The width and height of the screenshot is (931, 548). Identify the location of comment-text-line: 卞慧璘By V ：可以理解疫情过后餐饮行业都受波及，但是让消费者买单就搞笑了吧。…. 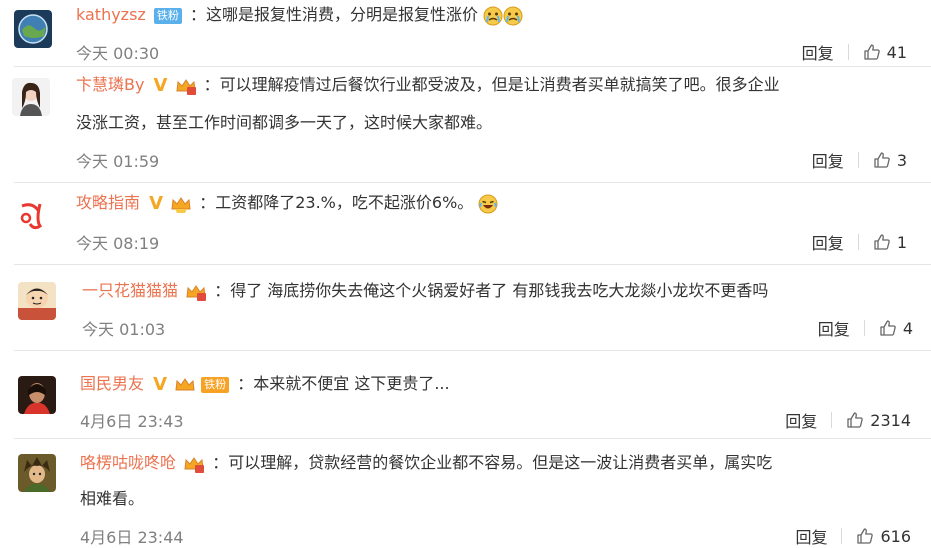
(428, 85).